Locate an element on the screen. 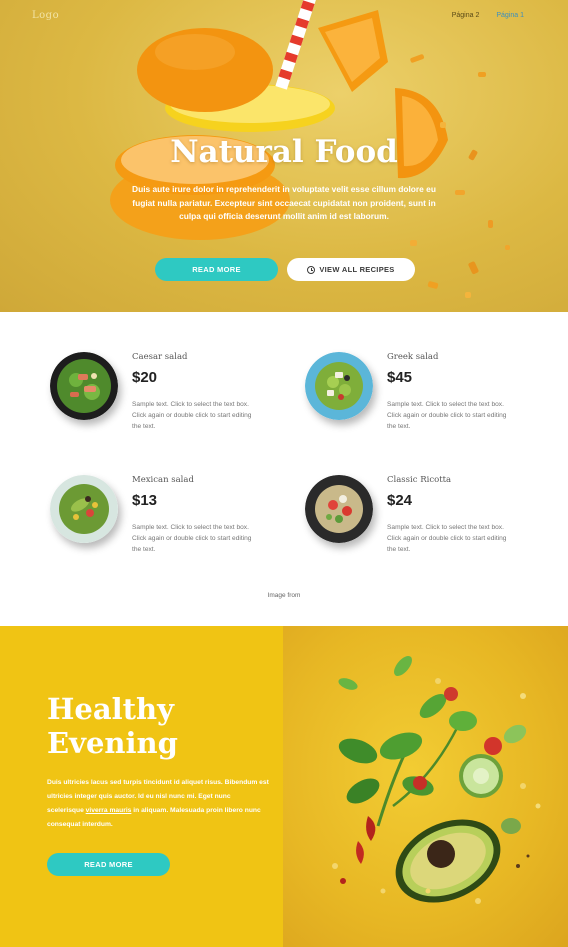 This screenshot has height=947, width=568. item-name: Mexican salad is located at coordinates (163, 480).